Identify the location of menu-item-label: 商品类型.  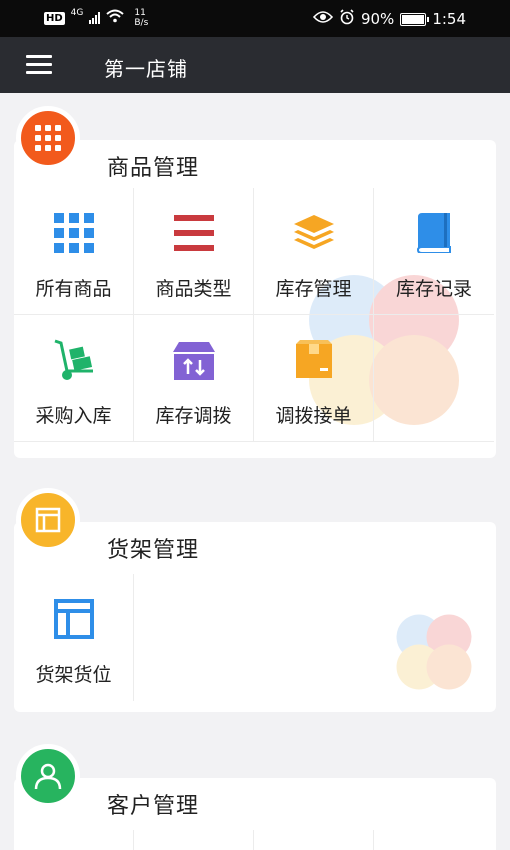
(193, 289).